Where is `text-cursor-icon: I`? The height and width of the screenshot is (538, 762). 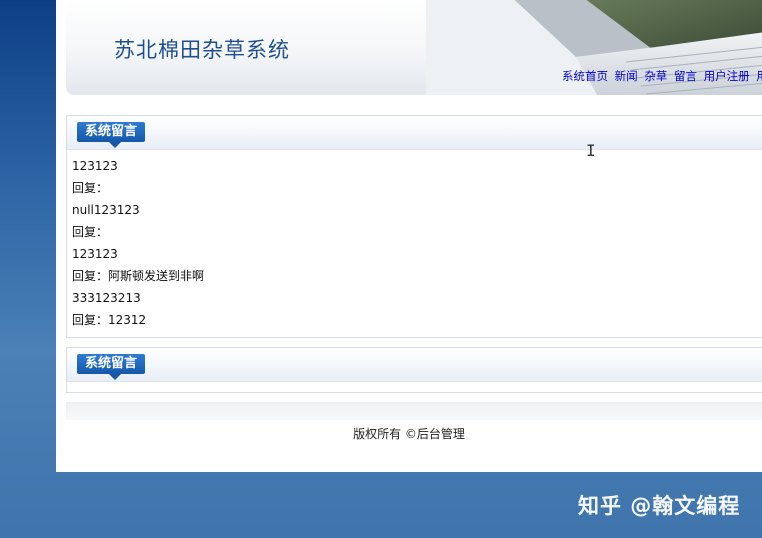 text-cursor-icon: I is located at coordinates (591, 150).